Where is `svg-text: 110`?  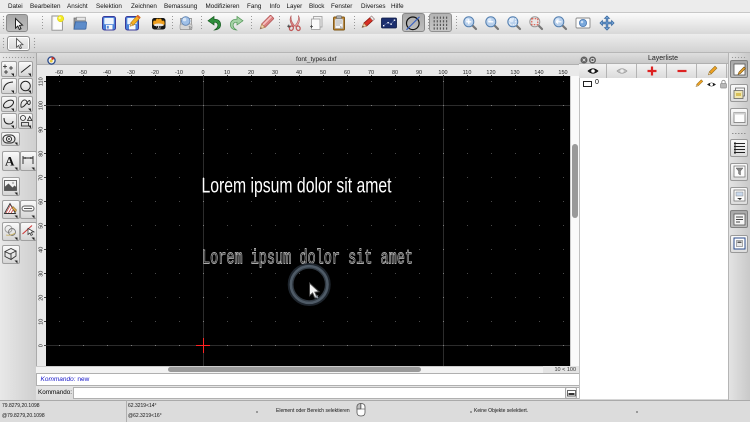 svg-text: 110 is located at coordinates (42, 81).